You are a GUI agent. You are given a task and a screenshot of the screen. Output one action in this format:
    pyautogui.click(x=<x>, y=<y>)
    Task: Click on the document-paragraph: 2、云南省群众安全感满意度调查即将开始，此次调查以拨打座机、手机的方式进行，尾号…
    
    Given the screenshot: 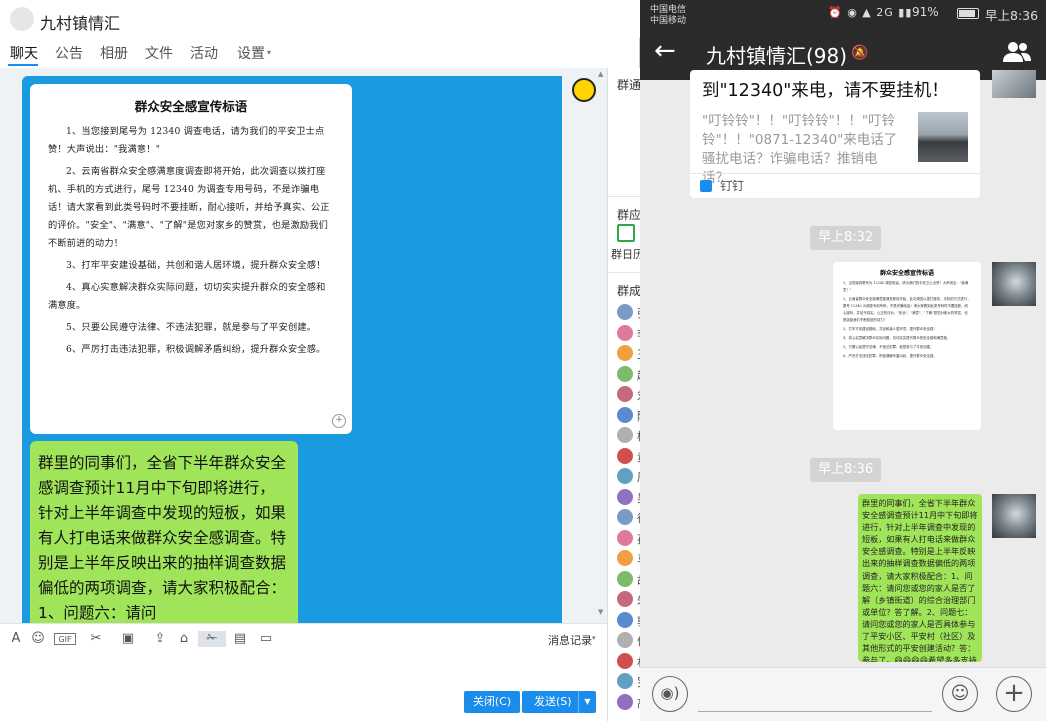 What is the action you would take?
    pyautogui.click(x=189, y=207)
    